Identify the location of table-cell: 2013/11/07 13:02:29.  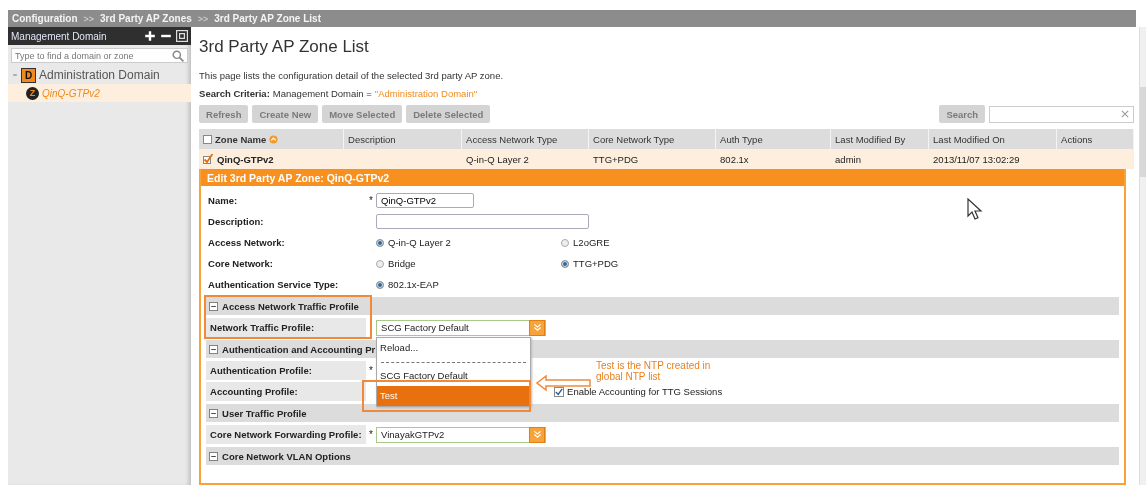
(976, 159).